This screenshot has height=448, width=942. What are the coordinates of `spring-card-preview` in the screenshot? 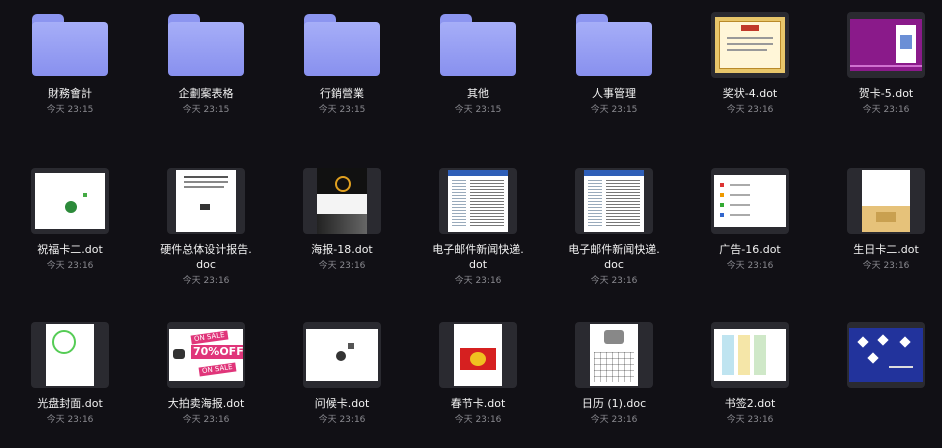 It's located at (478, 355).